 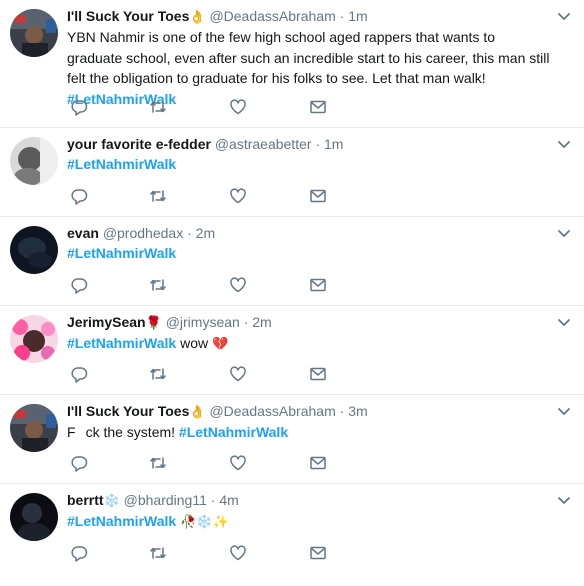 I want to click on tweet-body: wow, so click(x=194, y=343).